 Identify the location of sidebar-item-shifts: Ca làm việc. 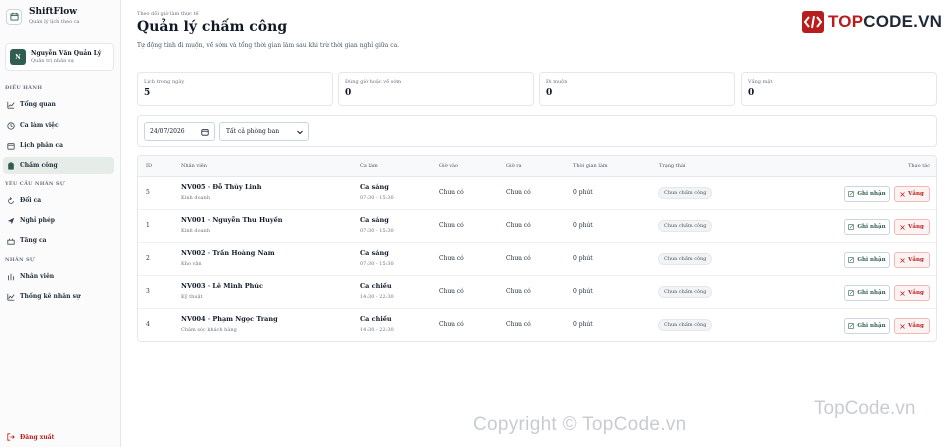
(58, 125).